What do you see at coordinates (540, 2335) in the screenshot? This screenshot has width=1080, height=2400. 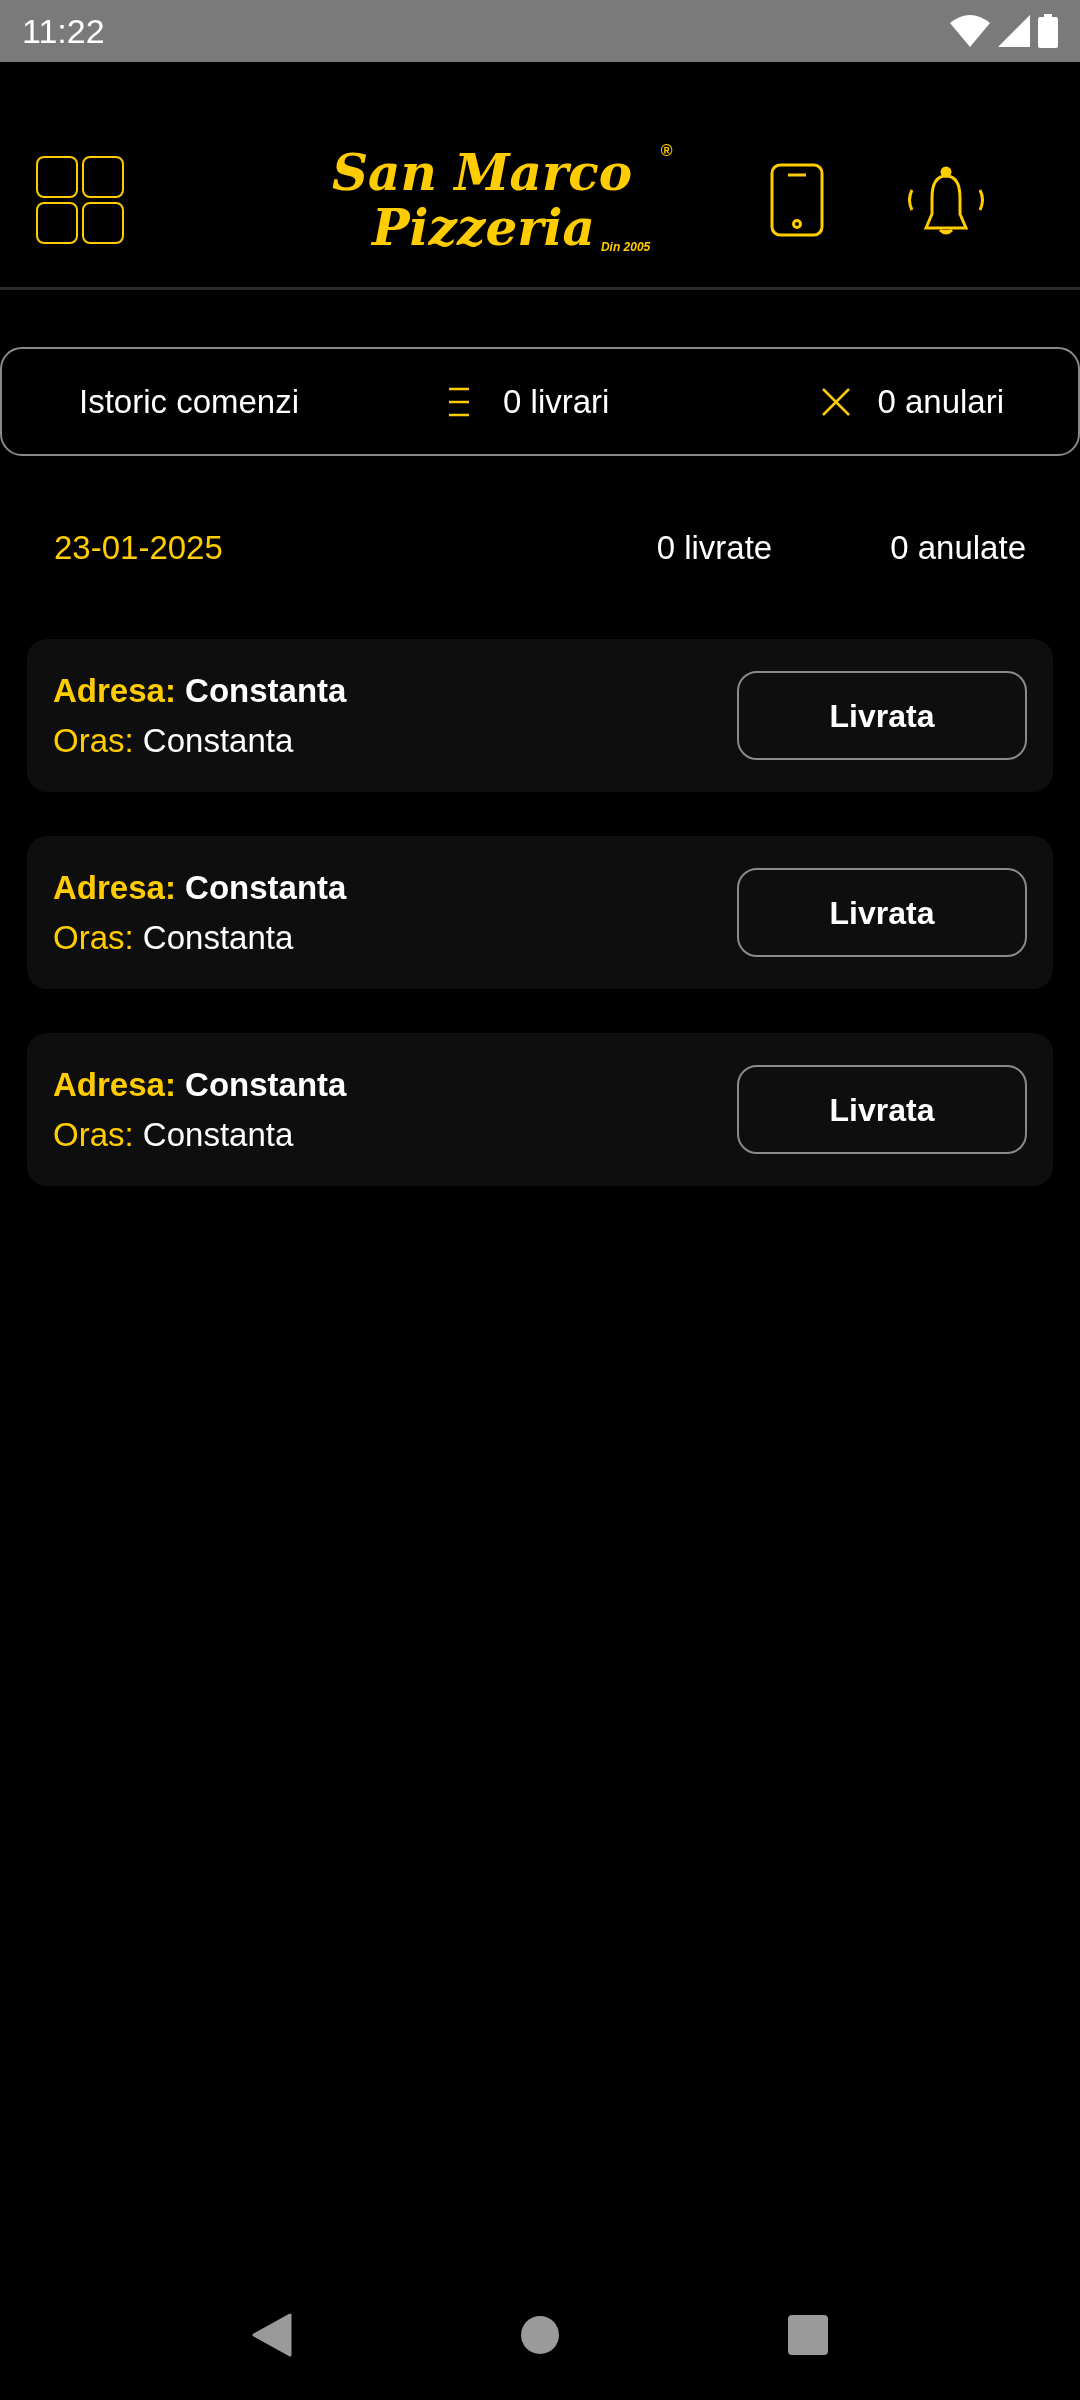 I see `home-icon` at bounding box center [540, 2335].